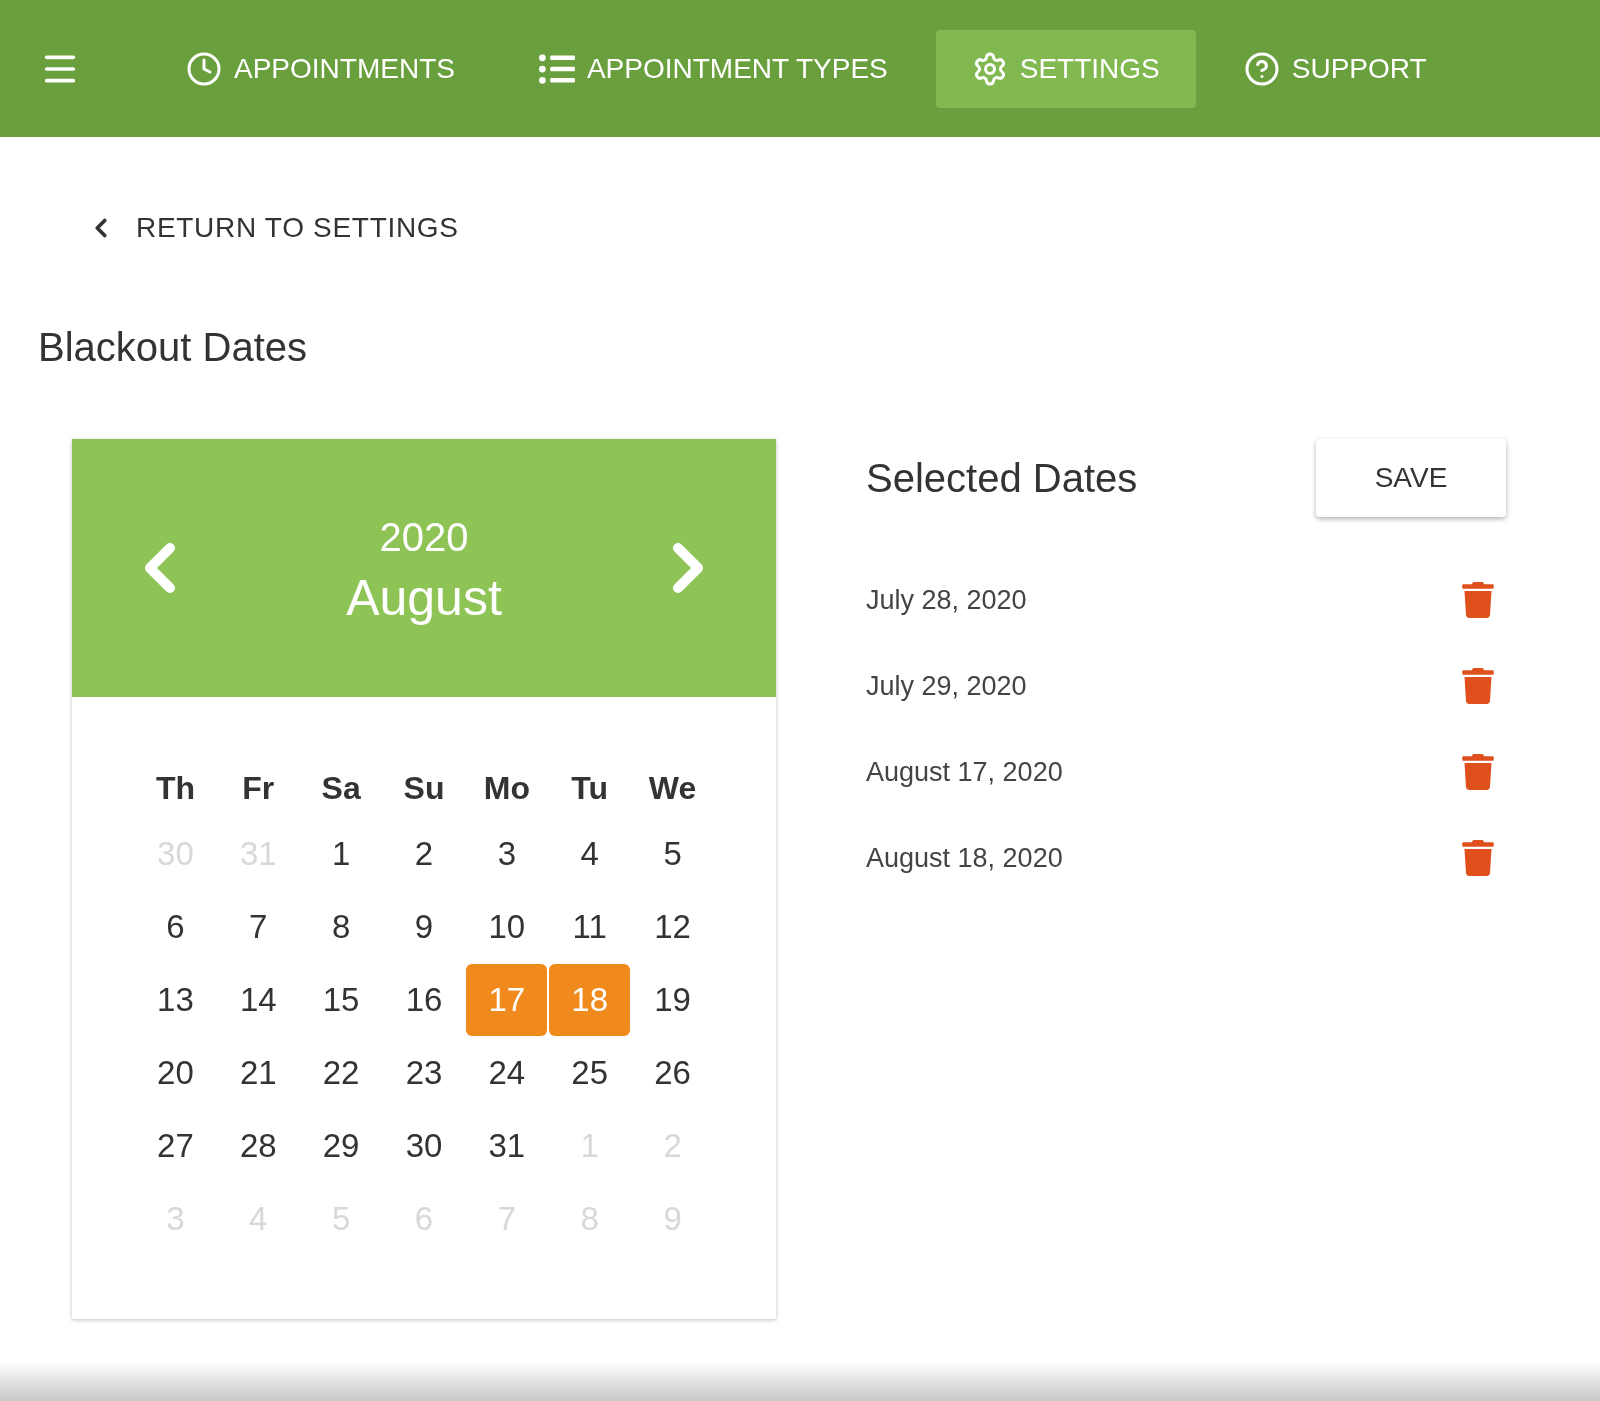  Describe the element at coordinates (424, 854) in the screenshot. I see `day-cell: 2` at that location.